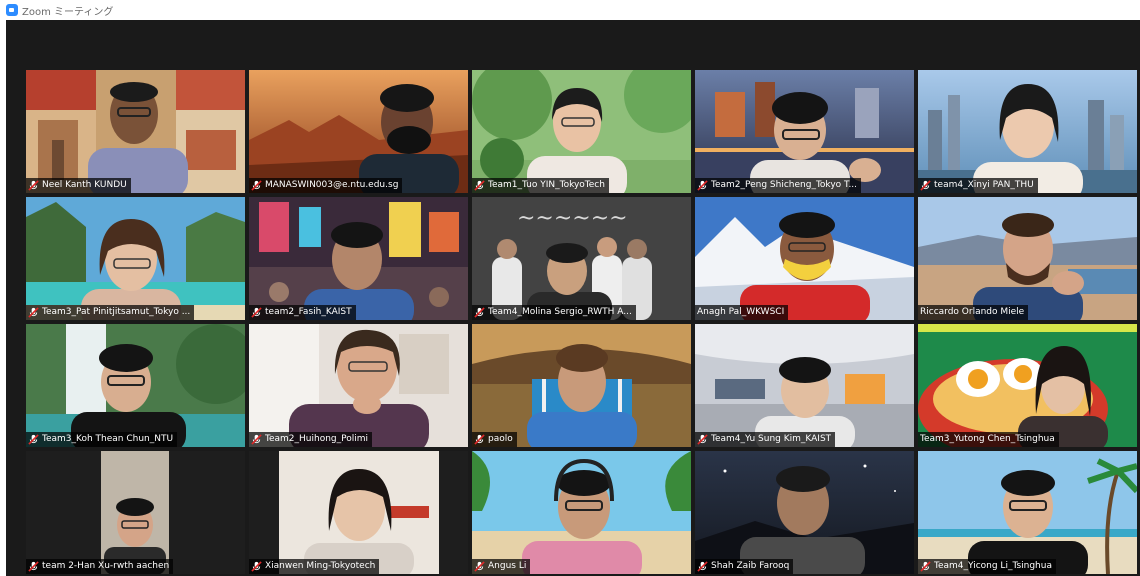  What do you see at coordinates (102, 439) in the screenshot?
I see `participant-name-label: Team3_Koh Thean Chun_NTU` at bounding box center [102, 439].